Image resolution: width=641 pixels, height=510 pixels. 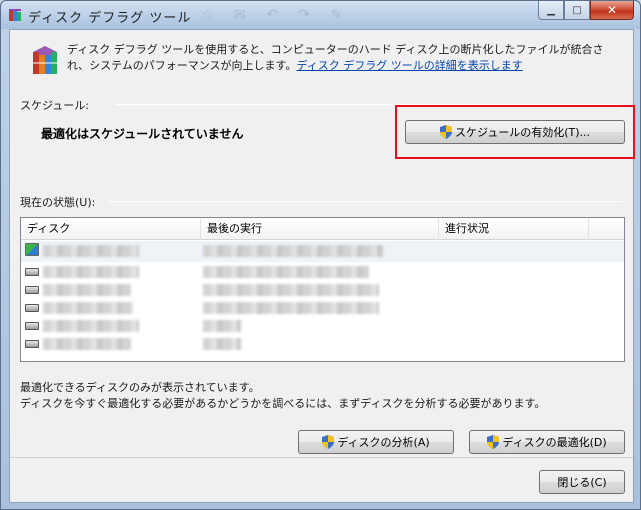 What do you see at coordinates (142, 134) in the screenshot?
I see `schedule-status: 最適化はスケジュールされていません` at bounding box center [142, 134].